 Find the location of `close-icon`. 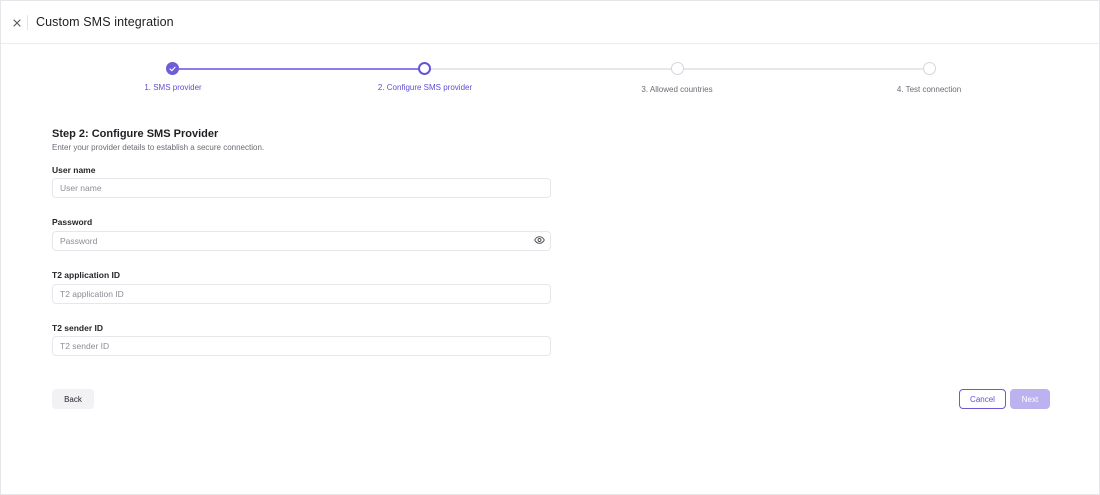

close-icon is located at coordinates (17, 23).